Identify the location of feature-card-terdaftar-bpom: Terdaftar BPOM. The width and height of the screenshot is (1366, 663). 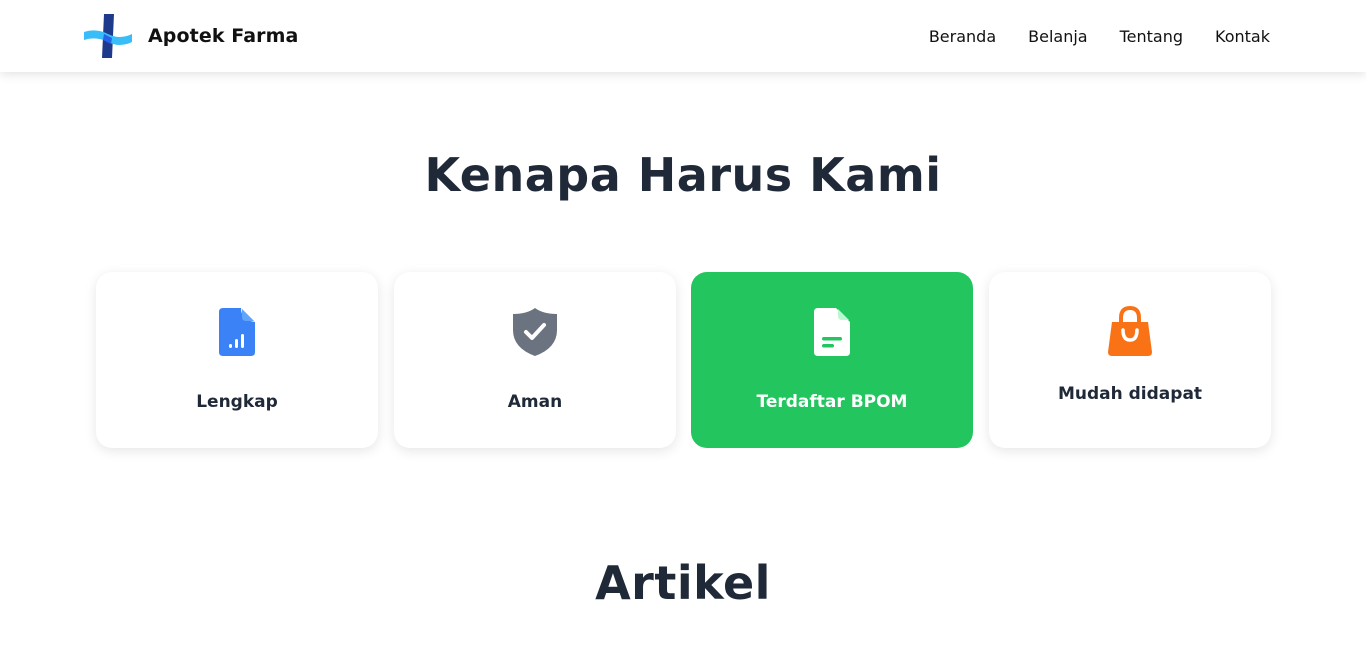
(832, 360).